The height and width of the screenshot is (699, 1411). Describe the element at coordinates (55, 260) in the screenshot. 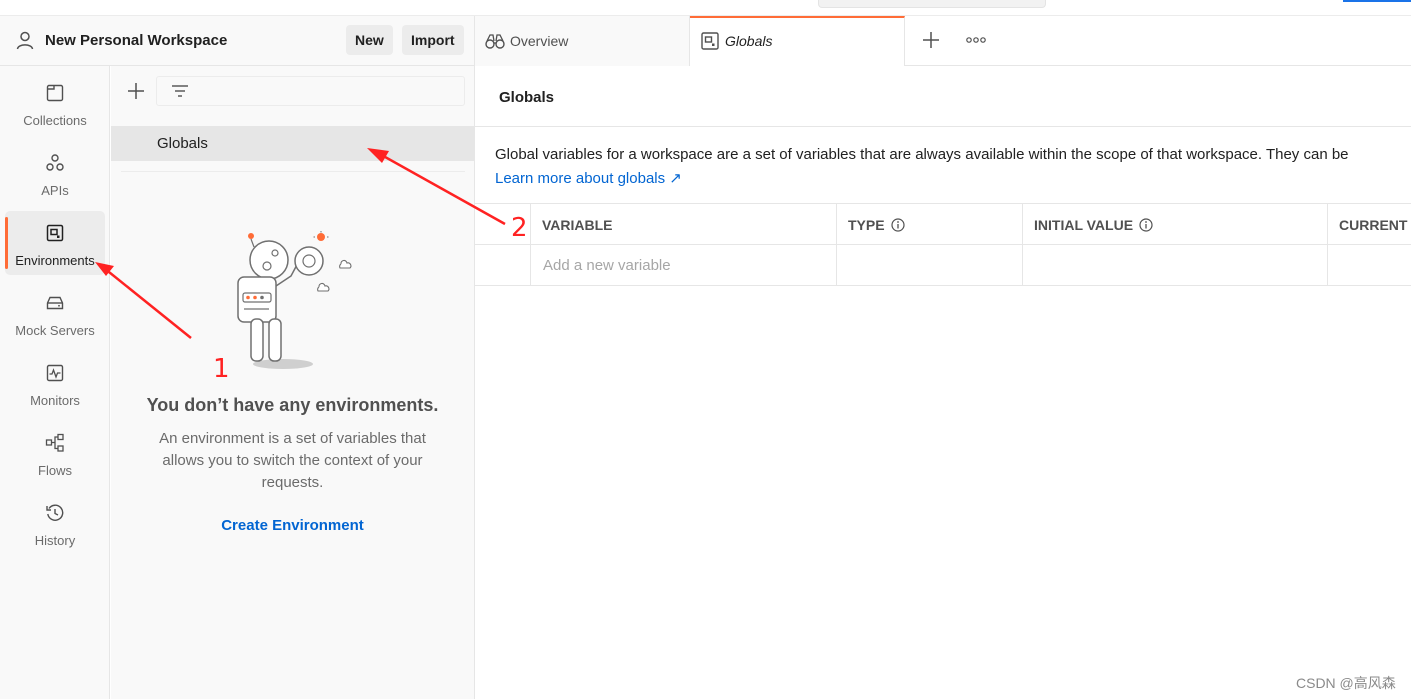

I see `rail-label: Environments` at that location.